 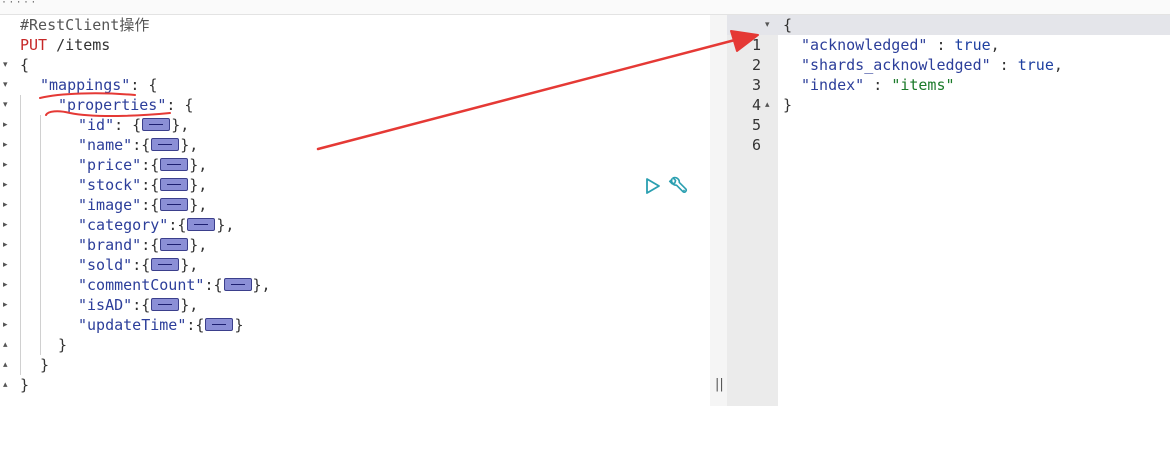 What do you see at coordinates (138, 145) in the screenshot?
I see `property-entry: "name":{},` at bounding box center [138, 145].